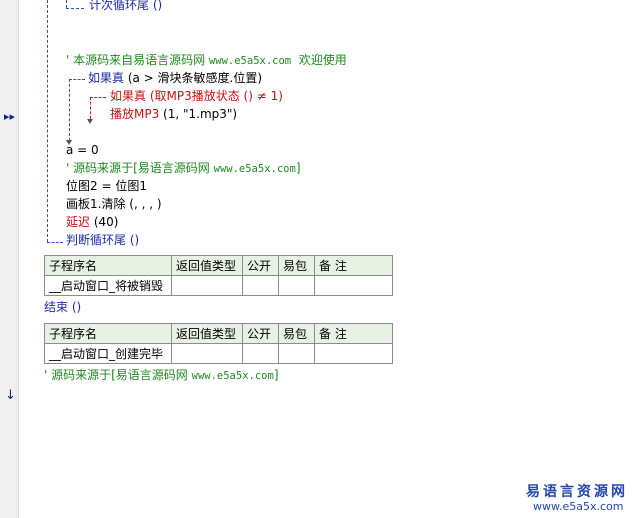 The image size is (643, 518). What do you see at coordinates (104, 222) in the screenshot?
I see `command-args: (40)` at bounding box center [104, 222].